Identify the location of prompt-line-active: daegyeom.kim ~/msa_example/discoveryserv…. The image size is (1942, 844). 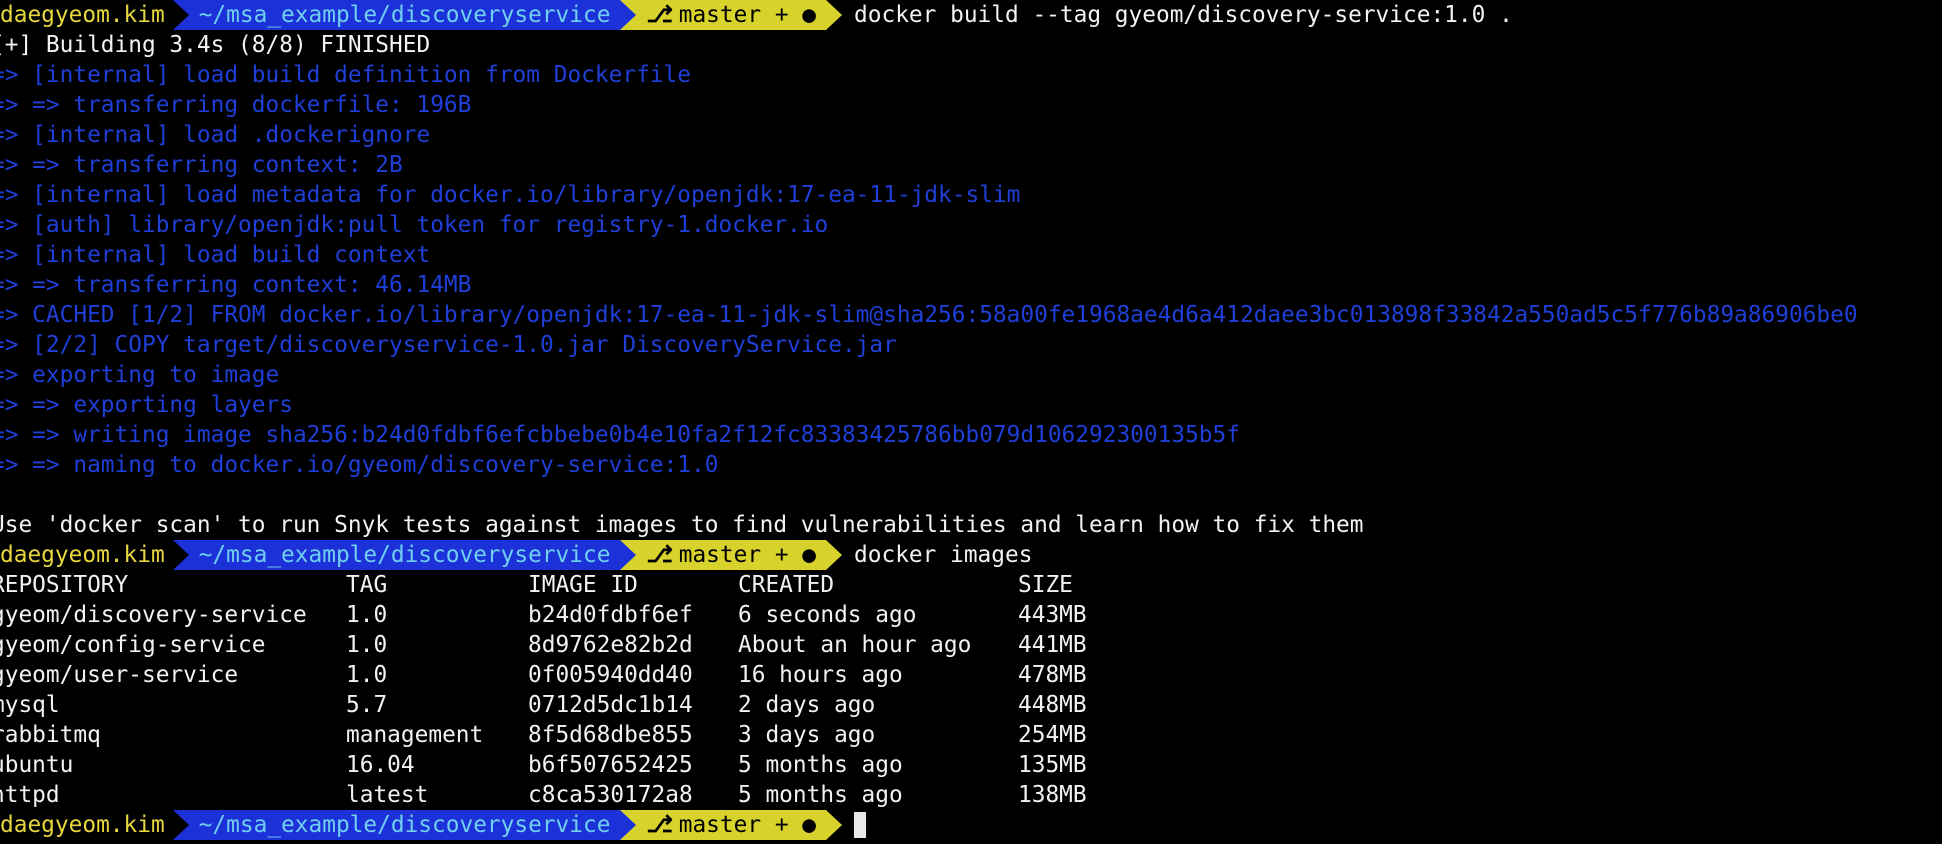
(971, 825).